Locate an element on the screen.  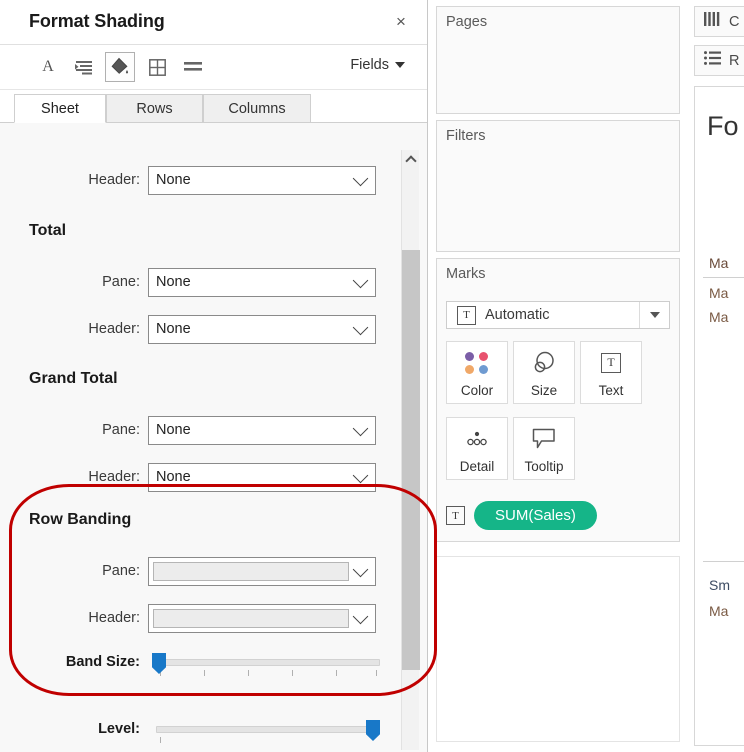
tab-sheet: Sheet is located at coordinates (60, 108).